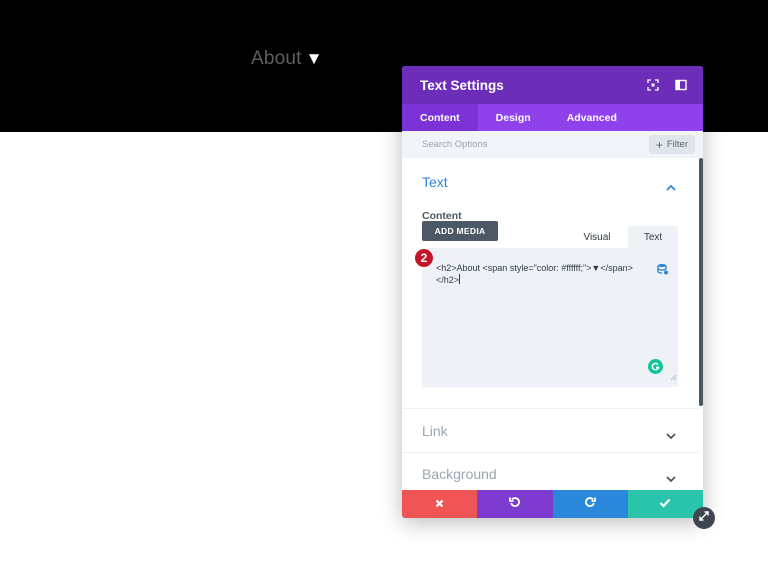 This screenshot has height=564, width=768. Describe the element at coordinates (671, 187) in the screenshot. I see `chevron-up-icon` at that location.